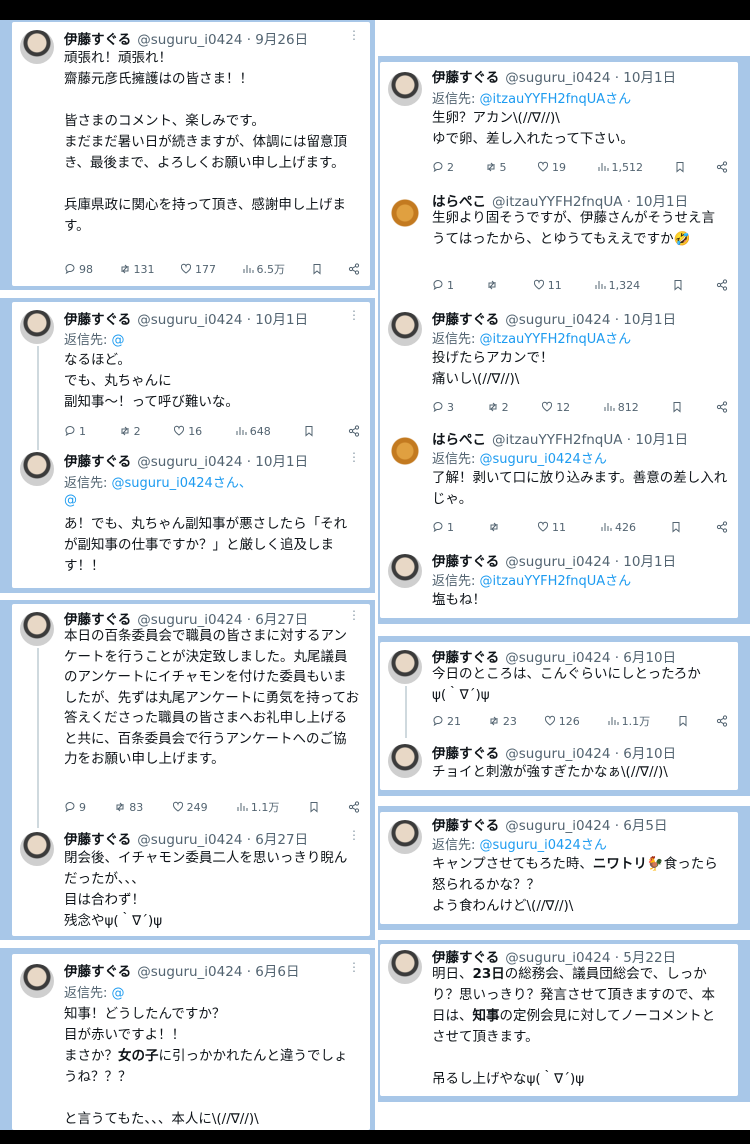 This screenshot has width=750, height=1144. I want to click on like-button: 249, so click(190, 807).